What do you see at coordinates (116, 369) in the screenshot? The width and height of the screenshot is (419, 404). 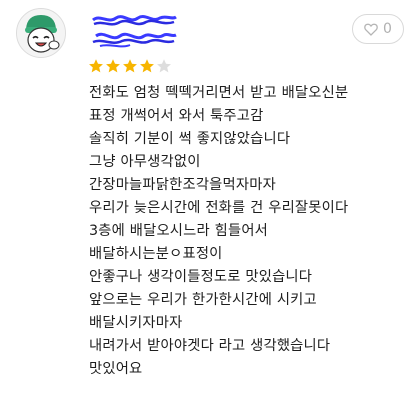 I see `review-line: 맛있어요` at bounding box center [116, 369].